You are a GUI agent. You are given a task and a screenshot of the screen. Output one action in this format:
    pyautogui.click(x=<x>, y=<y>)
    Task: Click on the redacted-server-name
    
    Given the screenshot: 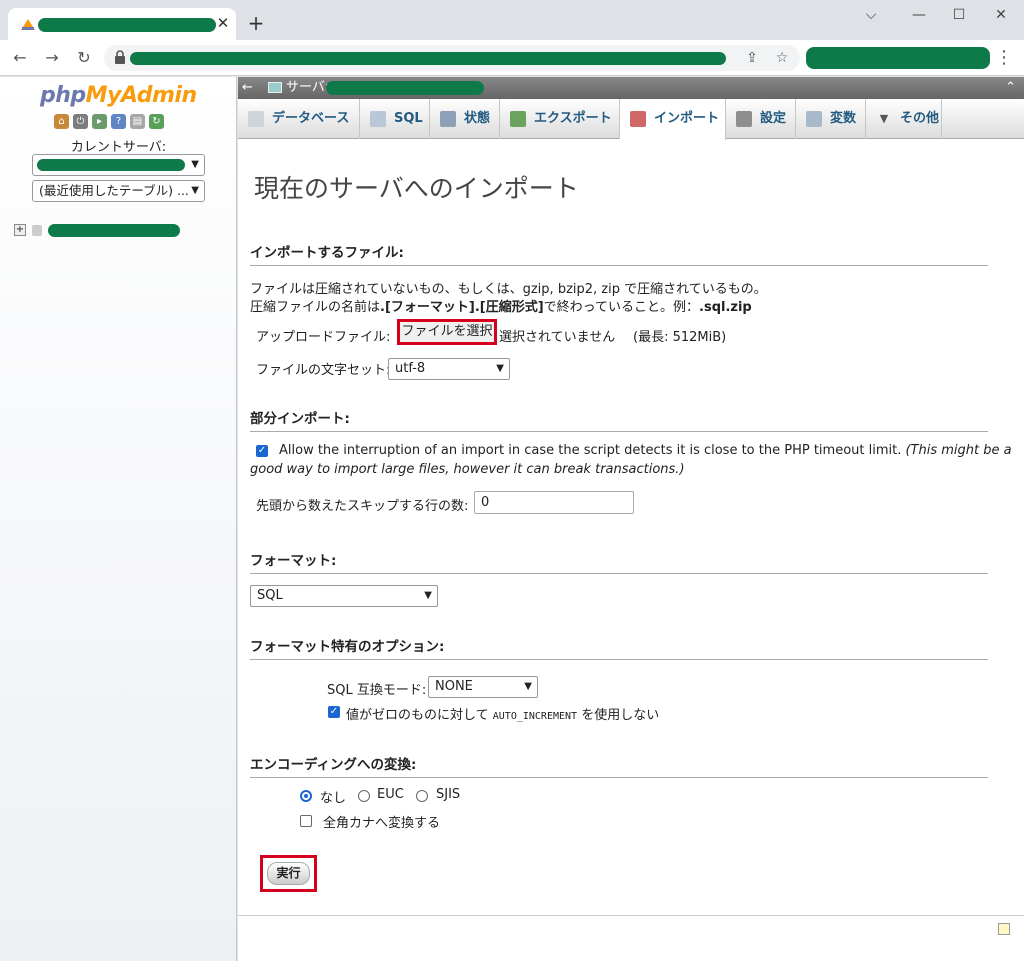 What is the action you would take?
    pyautogui.click(x=111, y=165)
    